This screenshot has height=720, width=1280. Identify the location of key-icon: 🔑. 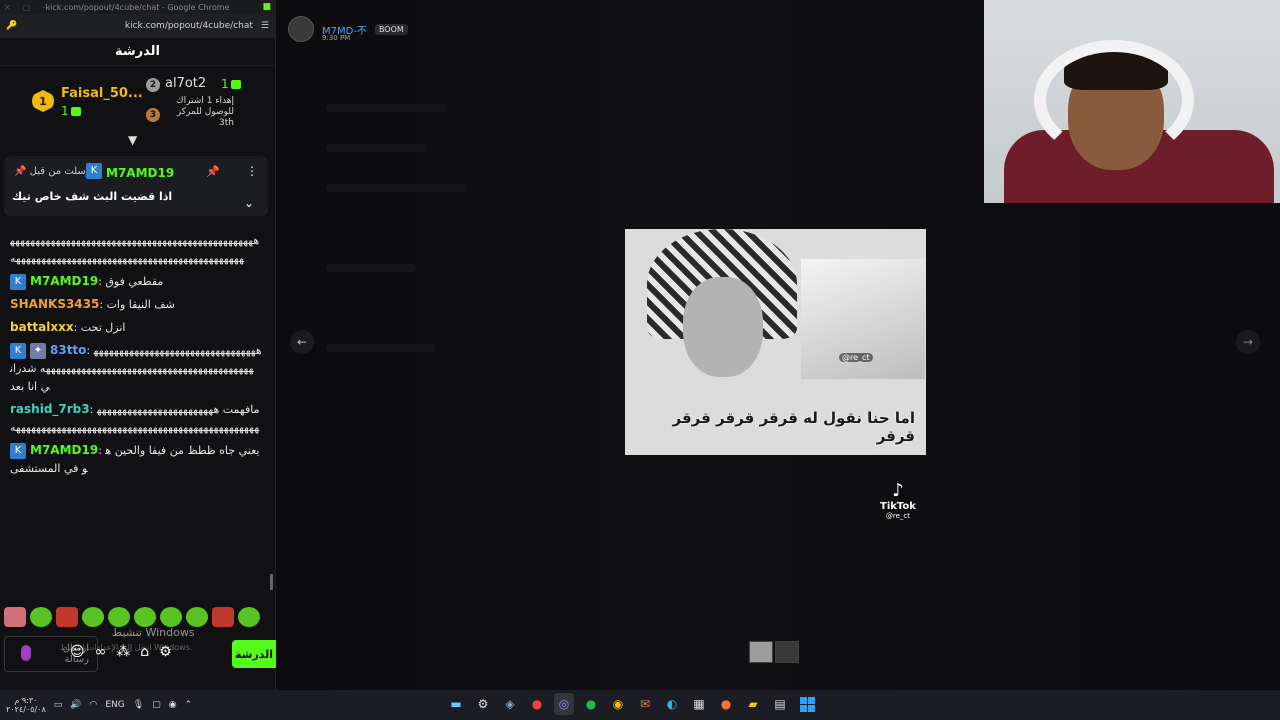
(12, 26).